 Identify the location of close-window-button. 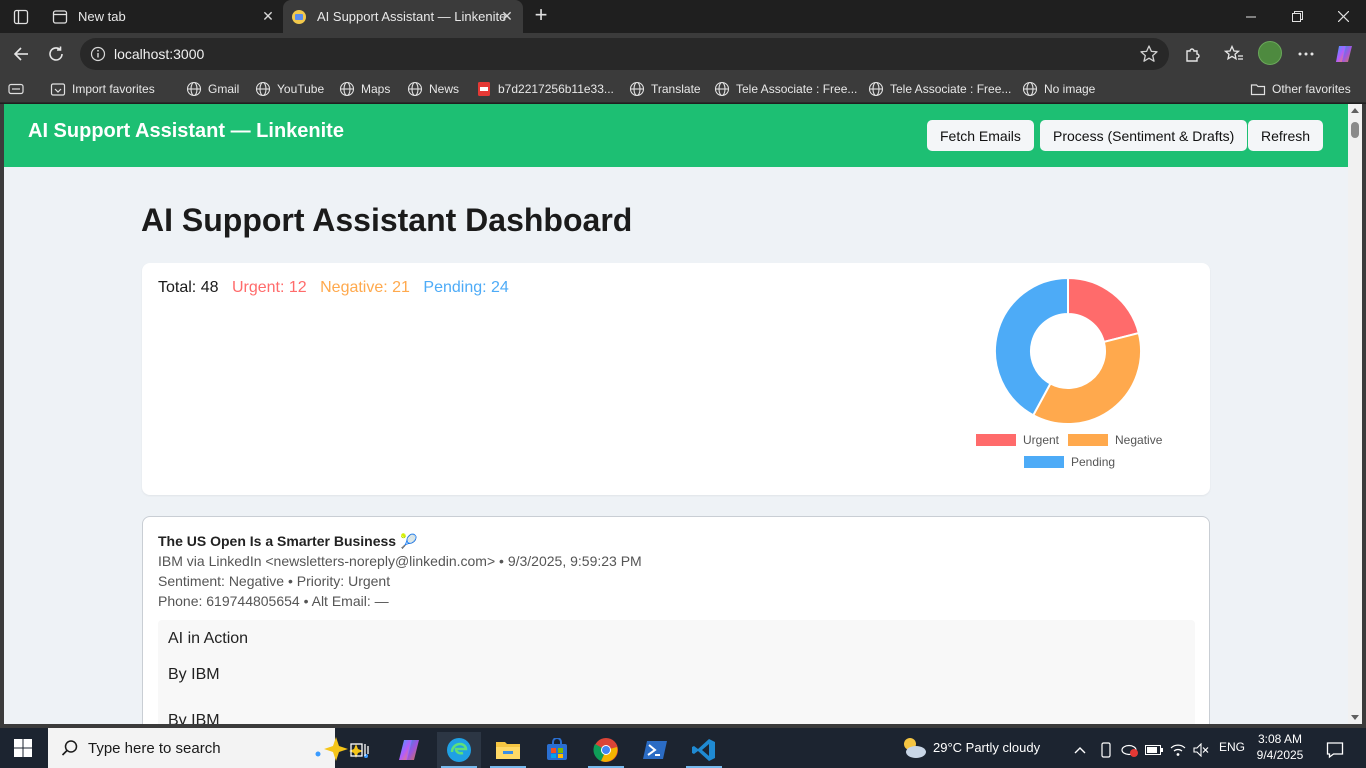
(1343, 16).